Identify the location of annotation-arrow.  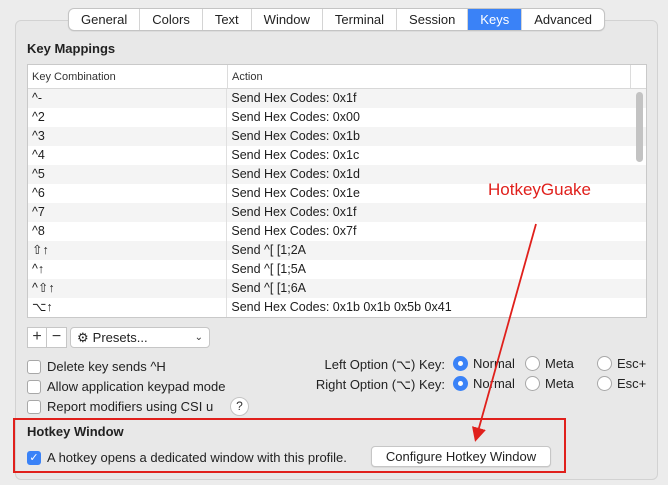
(504, 332).